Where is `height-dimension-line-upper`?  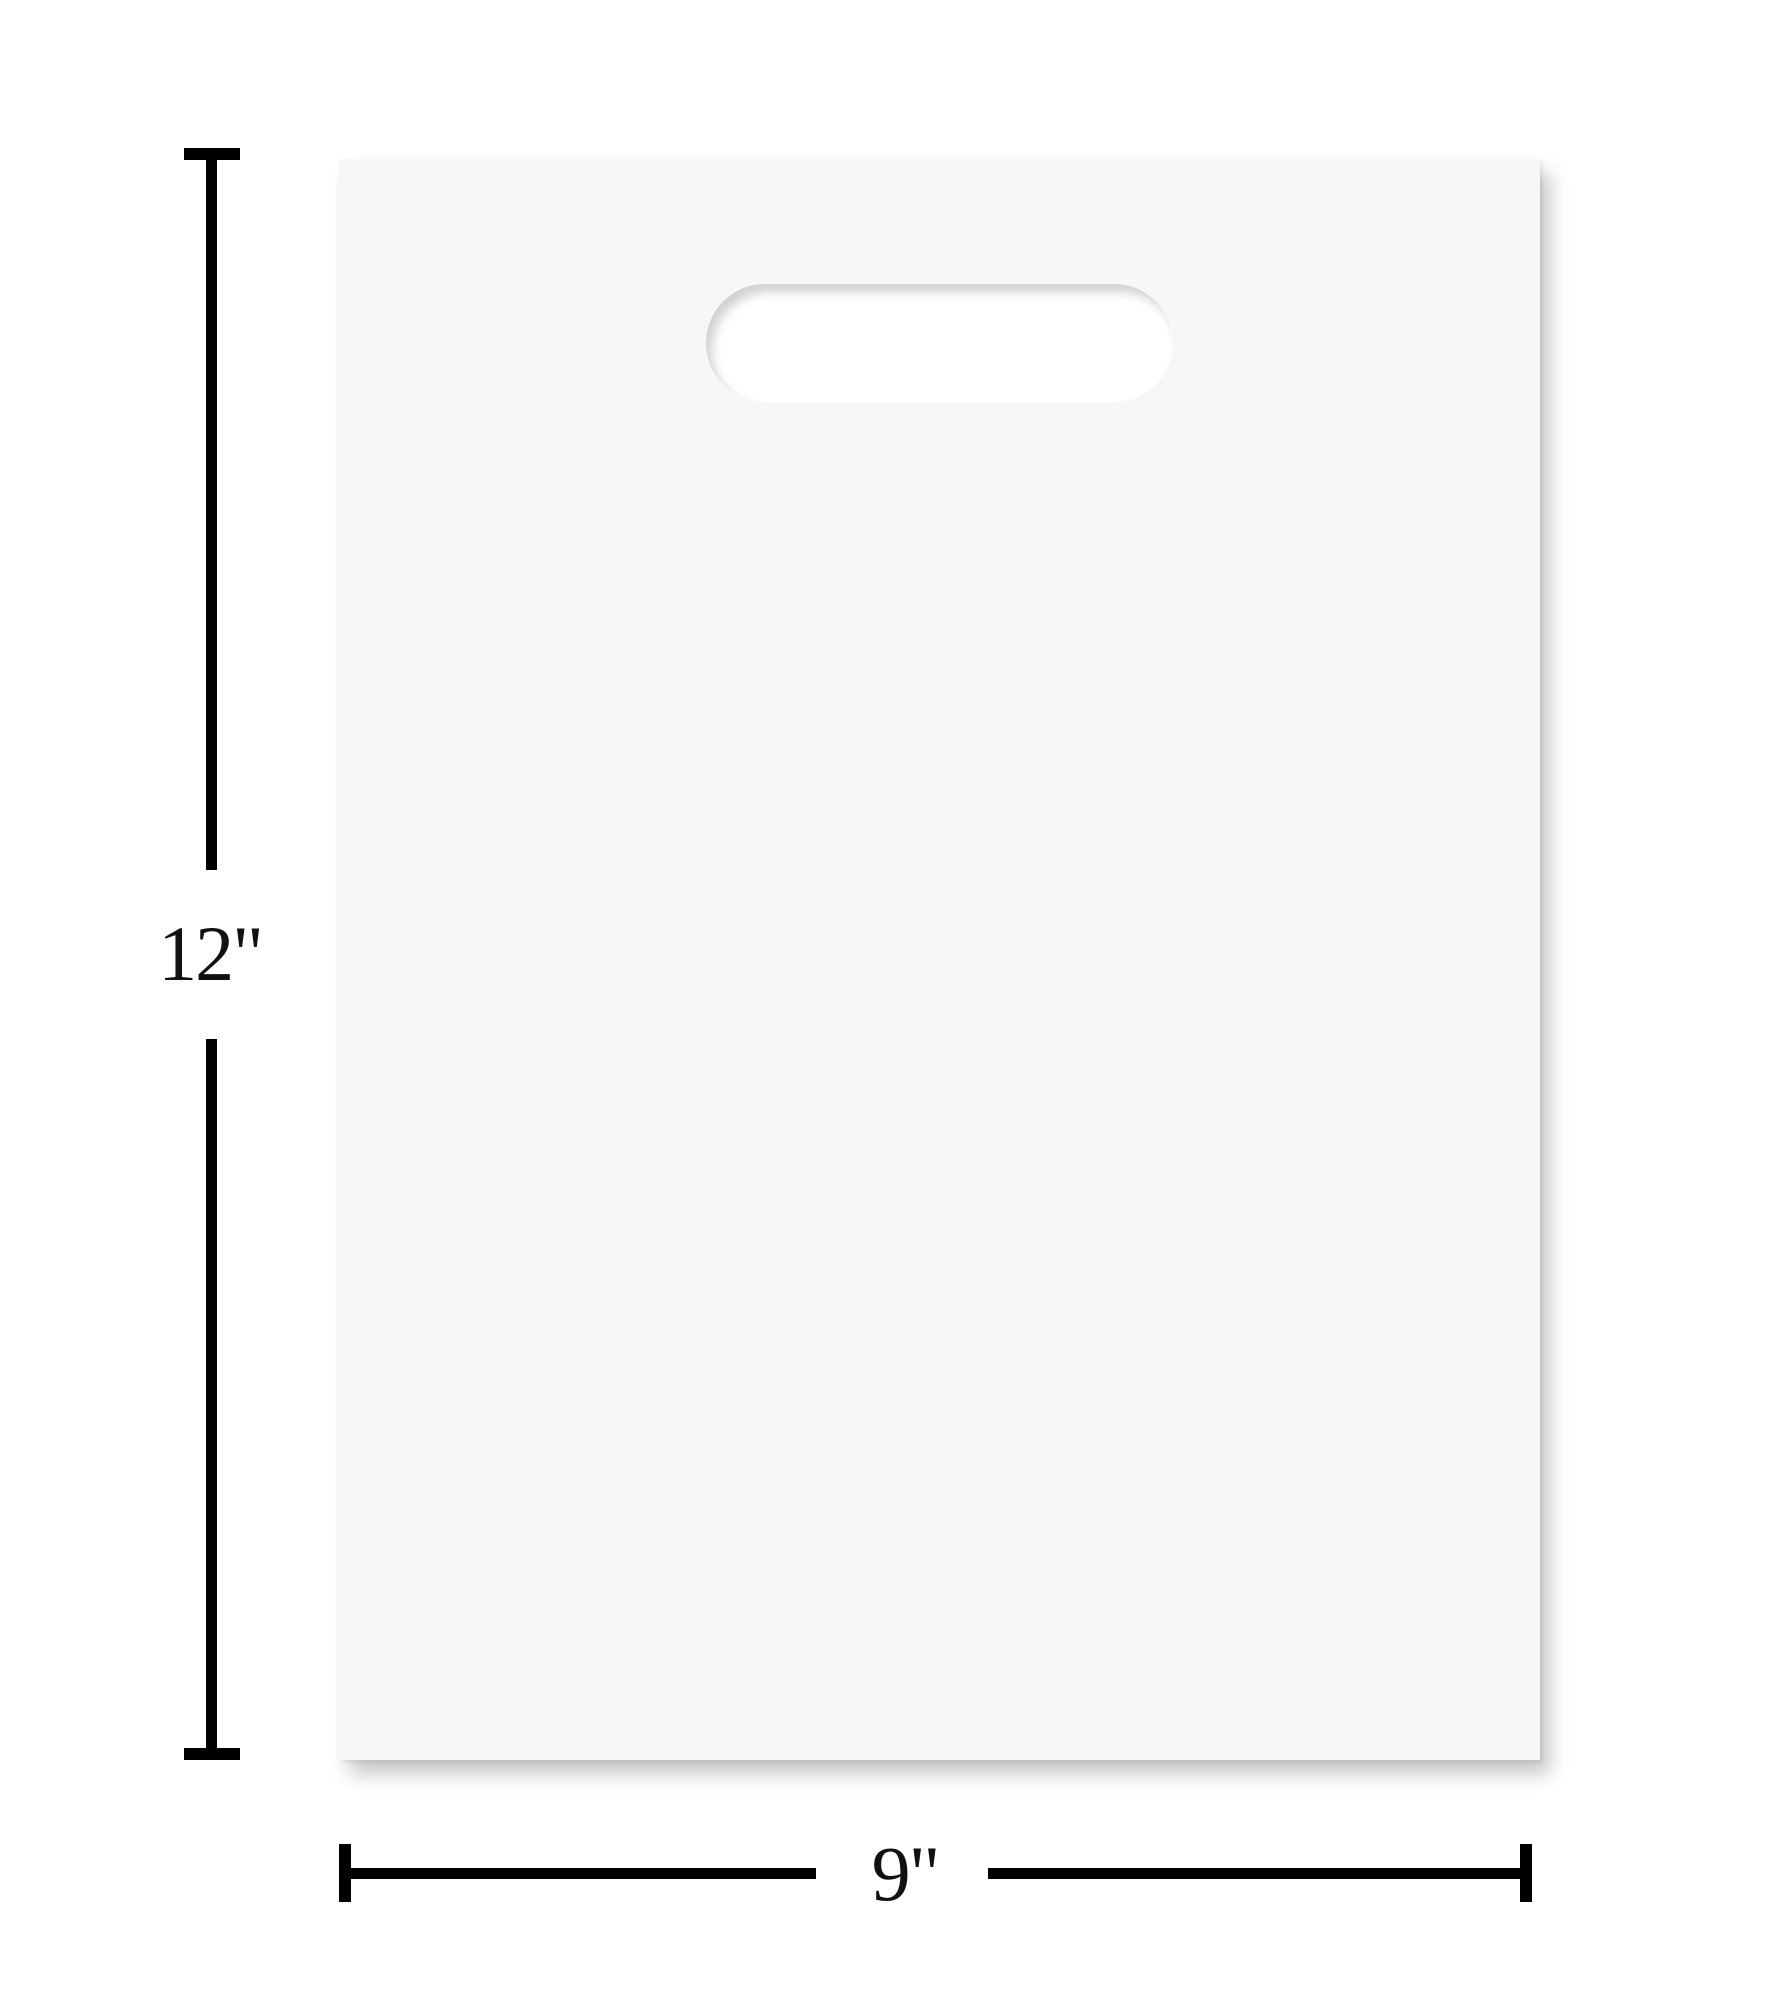
height-dimension-line-upper is located at coordinates (211, 509).